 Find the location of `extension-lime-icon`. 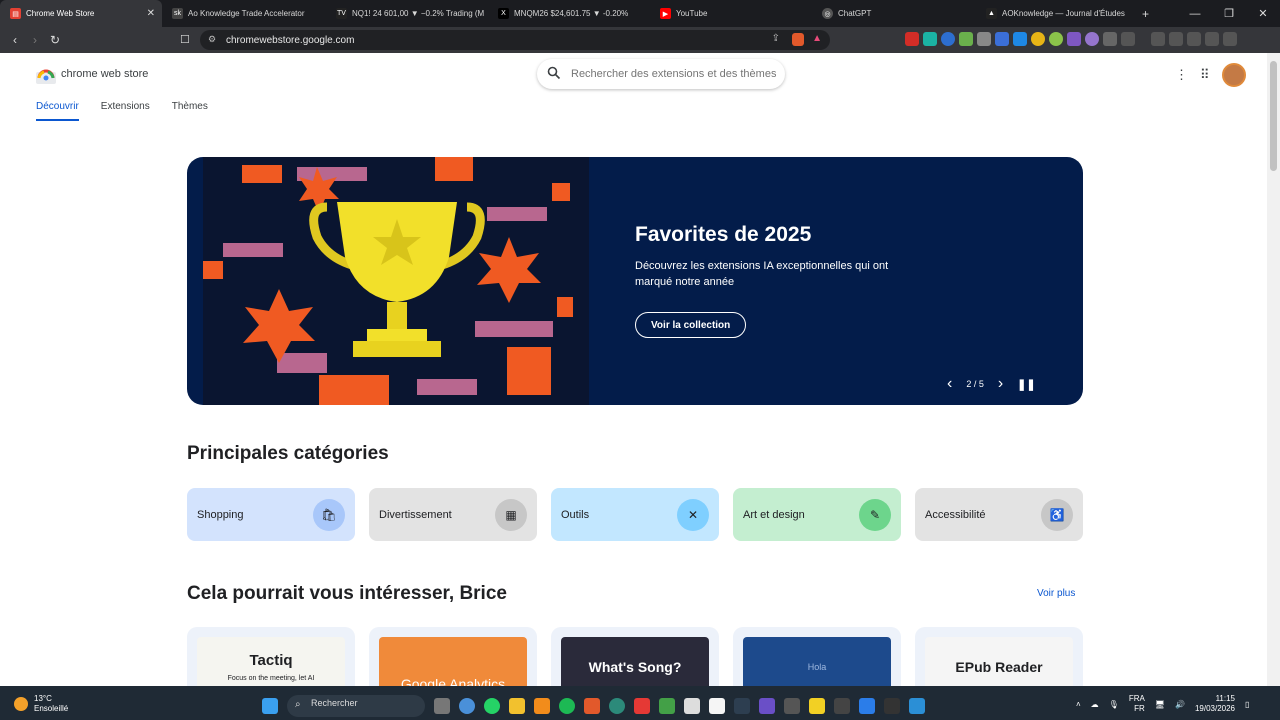

extension-lime-icon is located at coordinates (1056, 39).